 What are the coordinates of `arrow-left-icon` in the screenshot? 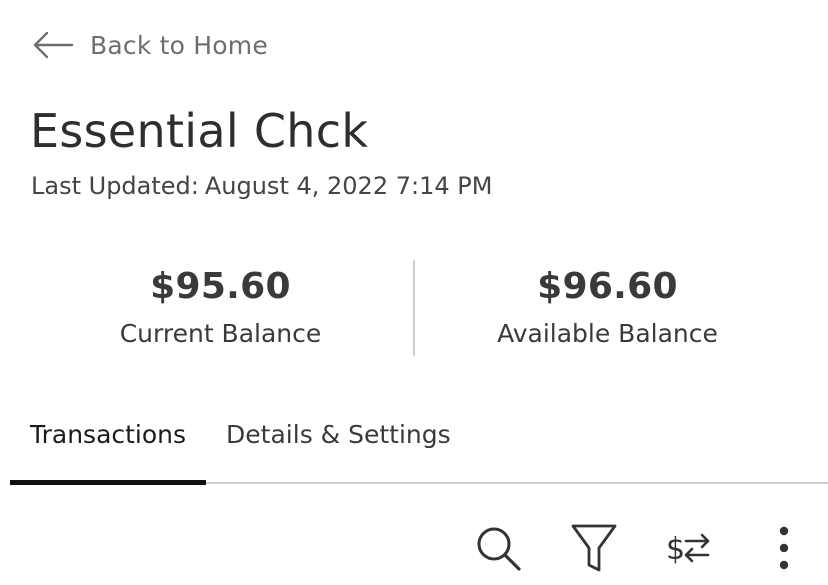 It's located at (53, 45).